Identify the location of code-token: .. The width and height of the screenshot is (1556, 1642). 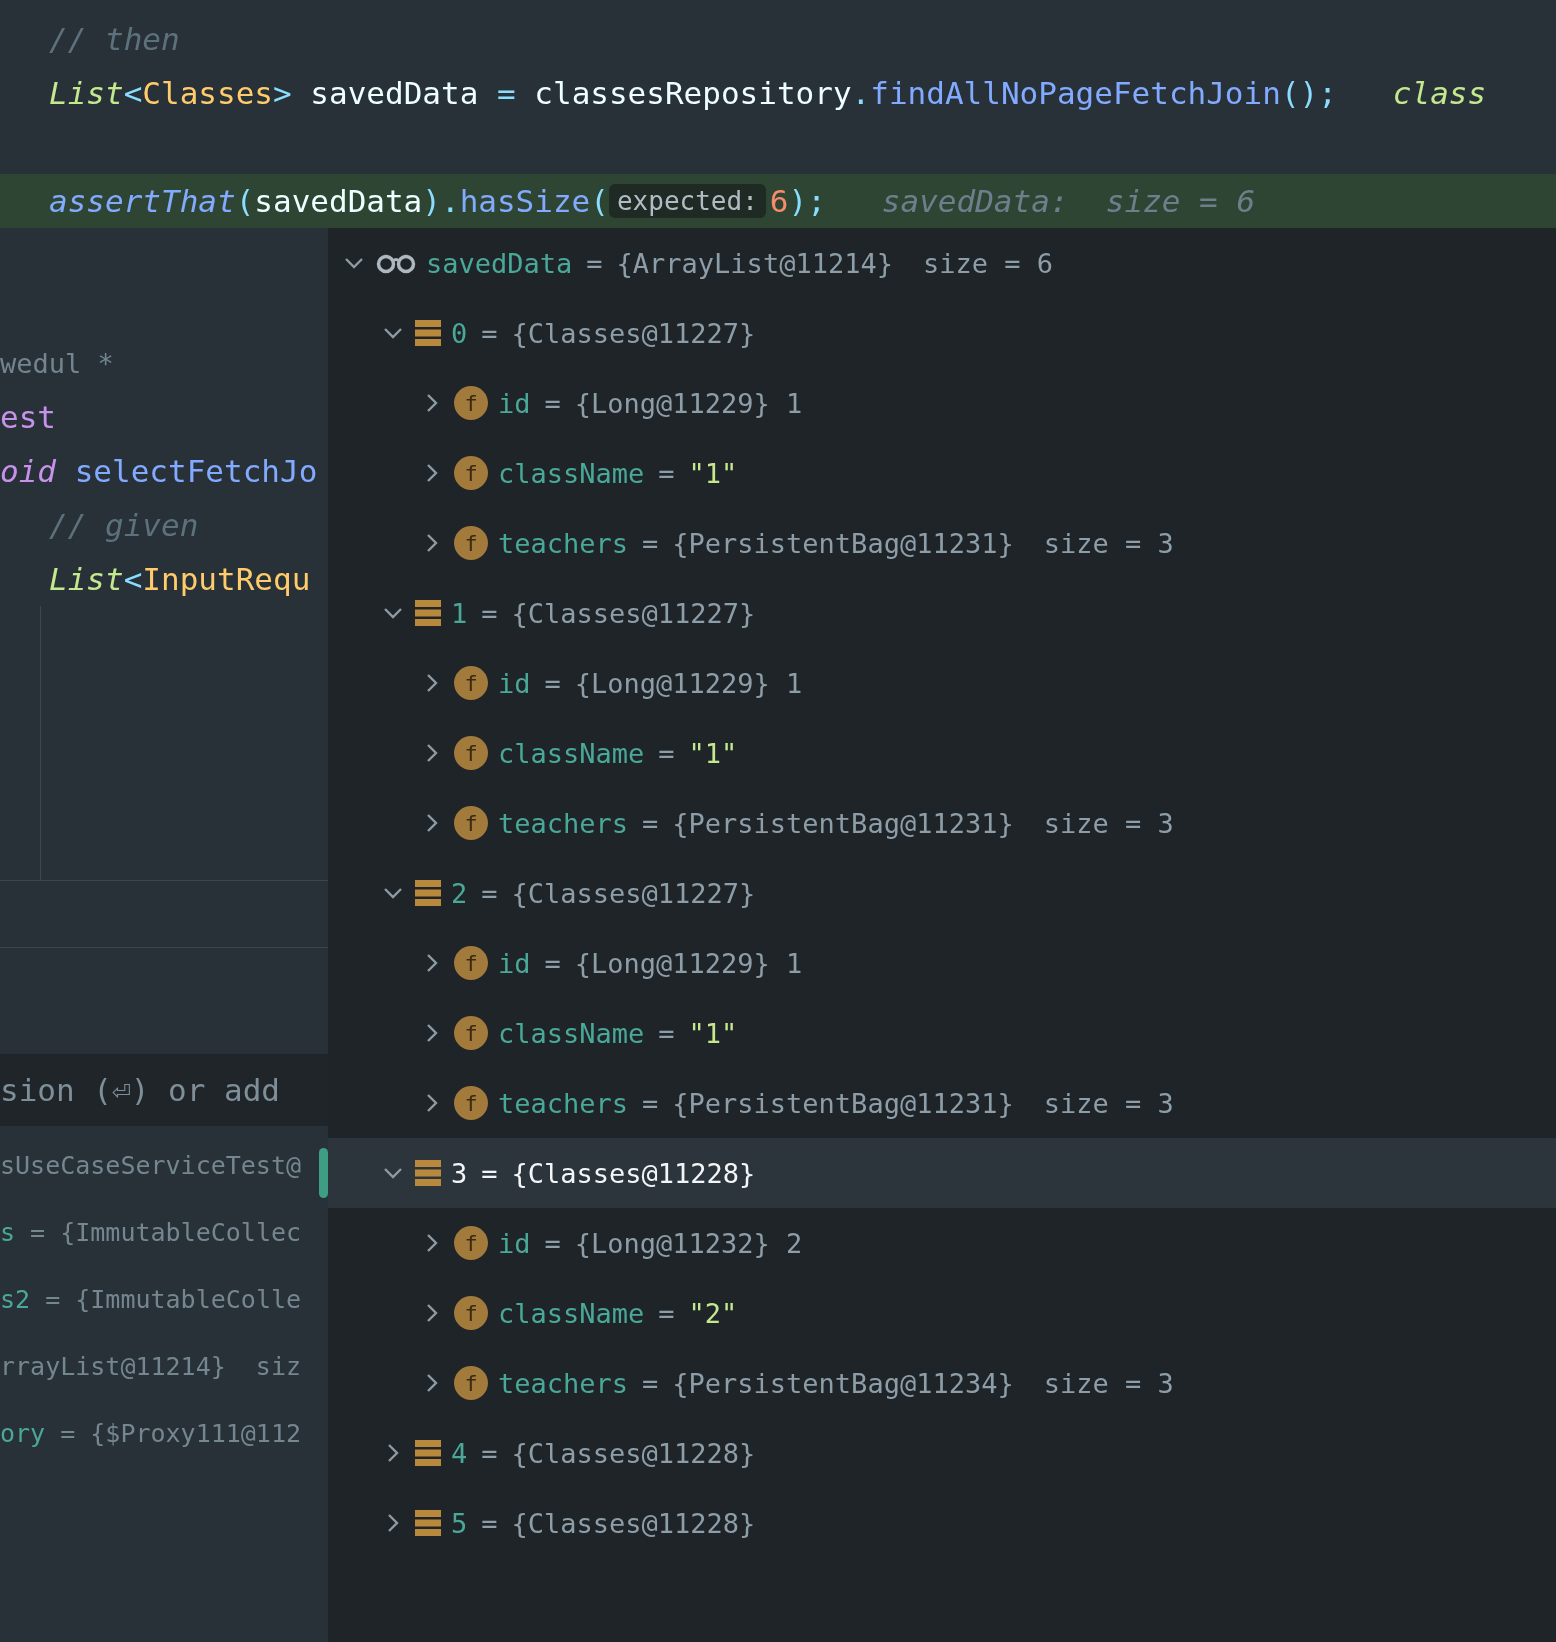
(861, 93).